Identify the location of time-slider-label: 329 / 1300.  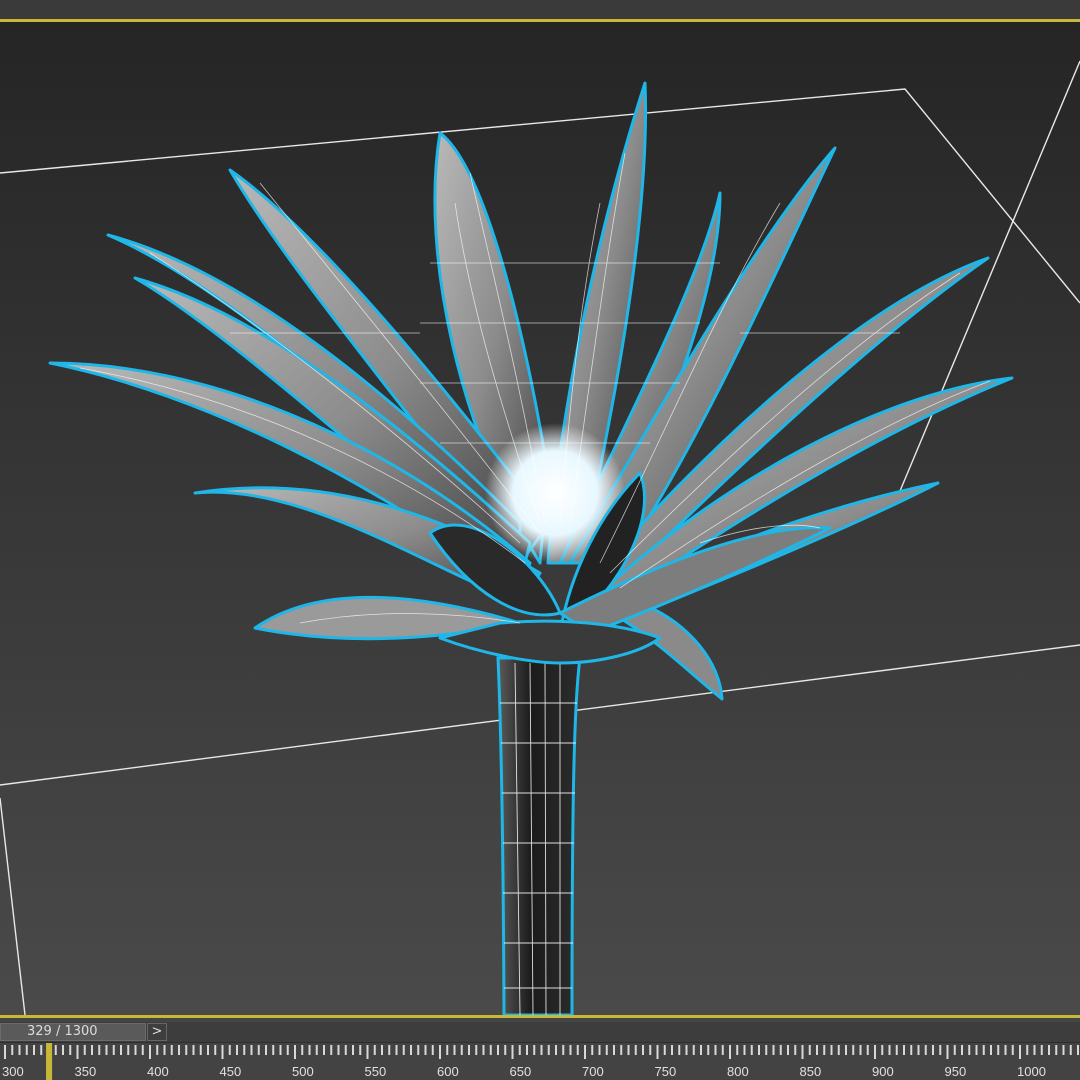
(62, 1031).